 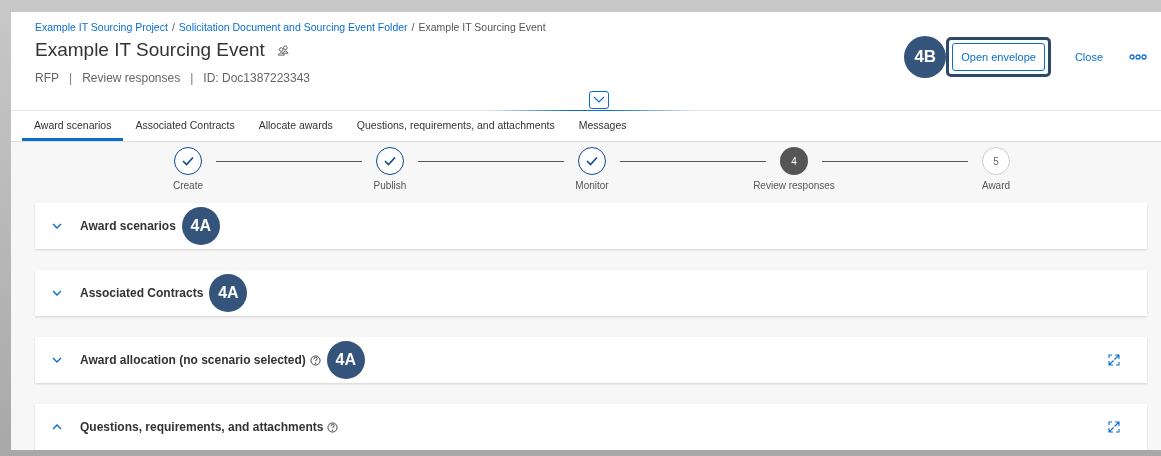 What do you see at coordinates (794, 161) in the screenshot?
I see `step-number: 4` at bounding box center [794, 161].